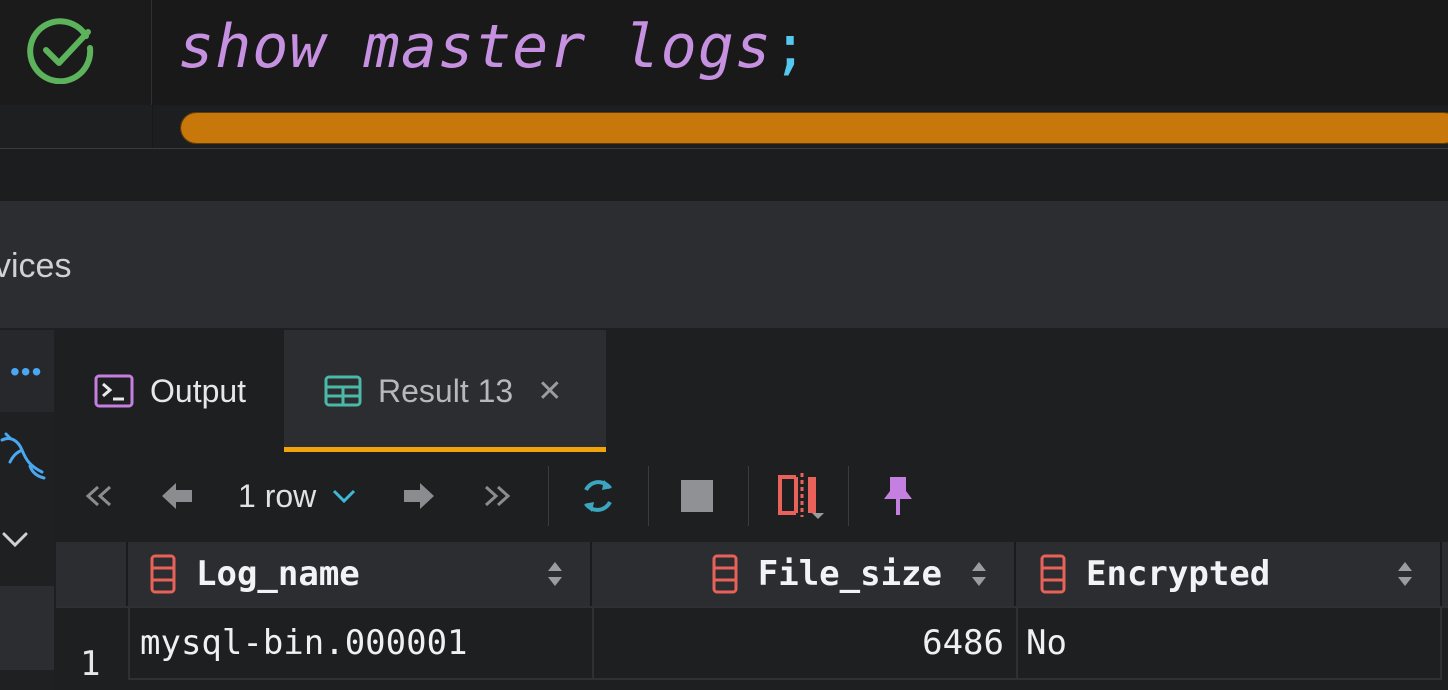 Image resolution: width=1448 pixels, height=690 pixels. I want to click on column-header-encrypted: Encrypted, so click(1230, 574).